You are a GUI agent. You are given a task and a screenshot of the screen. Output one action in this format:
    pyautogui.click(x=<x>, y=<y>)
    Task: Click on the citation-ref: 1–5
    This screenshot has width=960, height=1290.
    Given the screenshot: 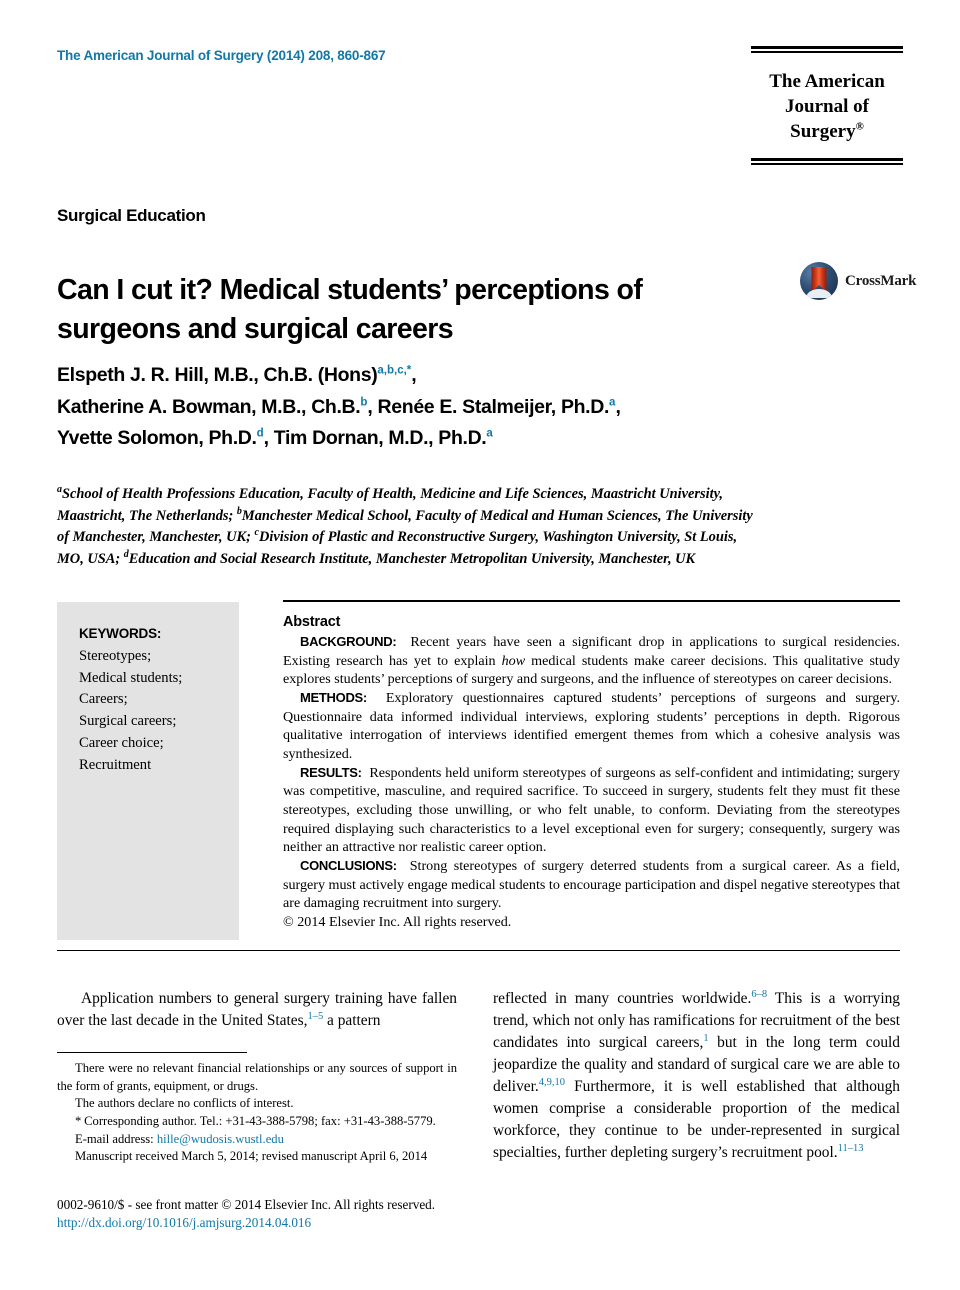 What is the action you would take?
    pyautogui.click(x=315, y=1016)
    